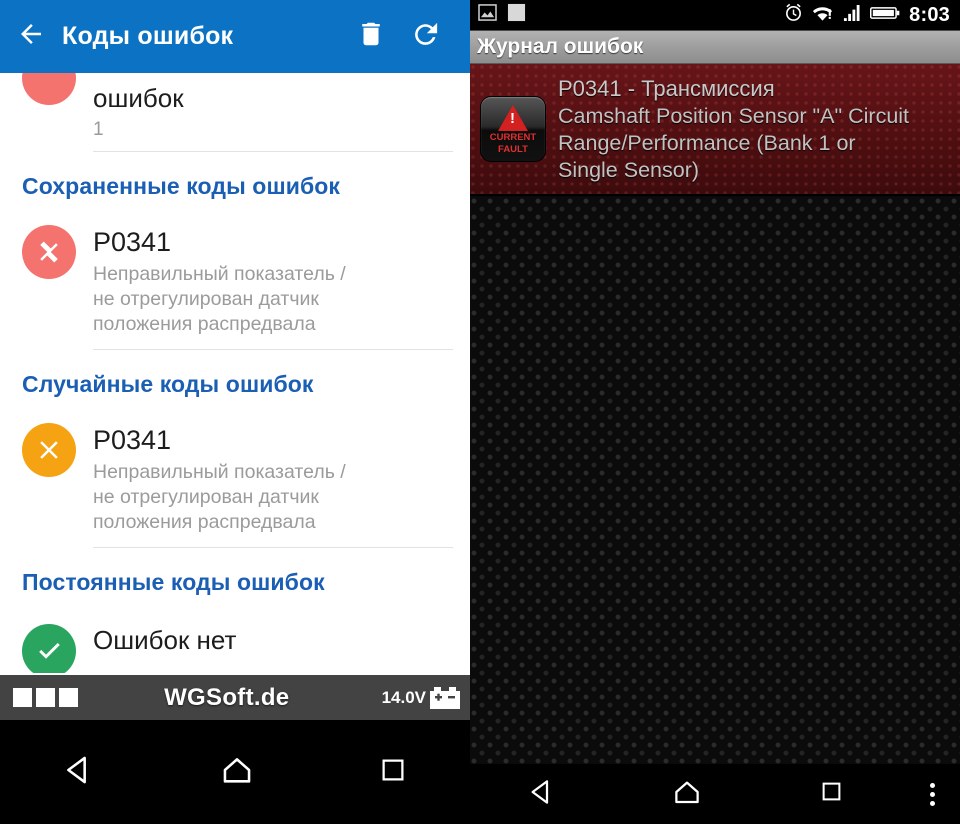 The width and height of the screenshot is (960, 824). Describe the element at coordinates (822, 15) in the screenshot. I see `wifi-warning-icon` at that location.